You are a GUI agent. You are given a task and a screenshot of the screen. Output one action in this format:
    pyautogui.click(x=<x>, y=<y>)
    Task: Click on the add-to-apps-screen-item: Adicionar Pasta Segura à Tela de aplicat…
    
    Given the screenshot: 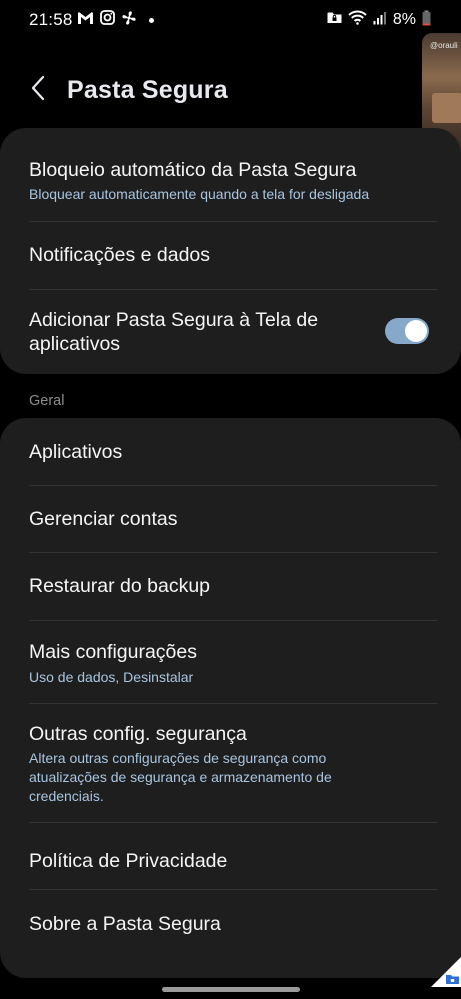 What is the action you would take?
    pyautogui.click(x=230, y=332)
    